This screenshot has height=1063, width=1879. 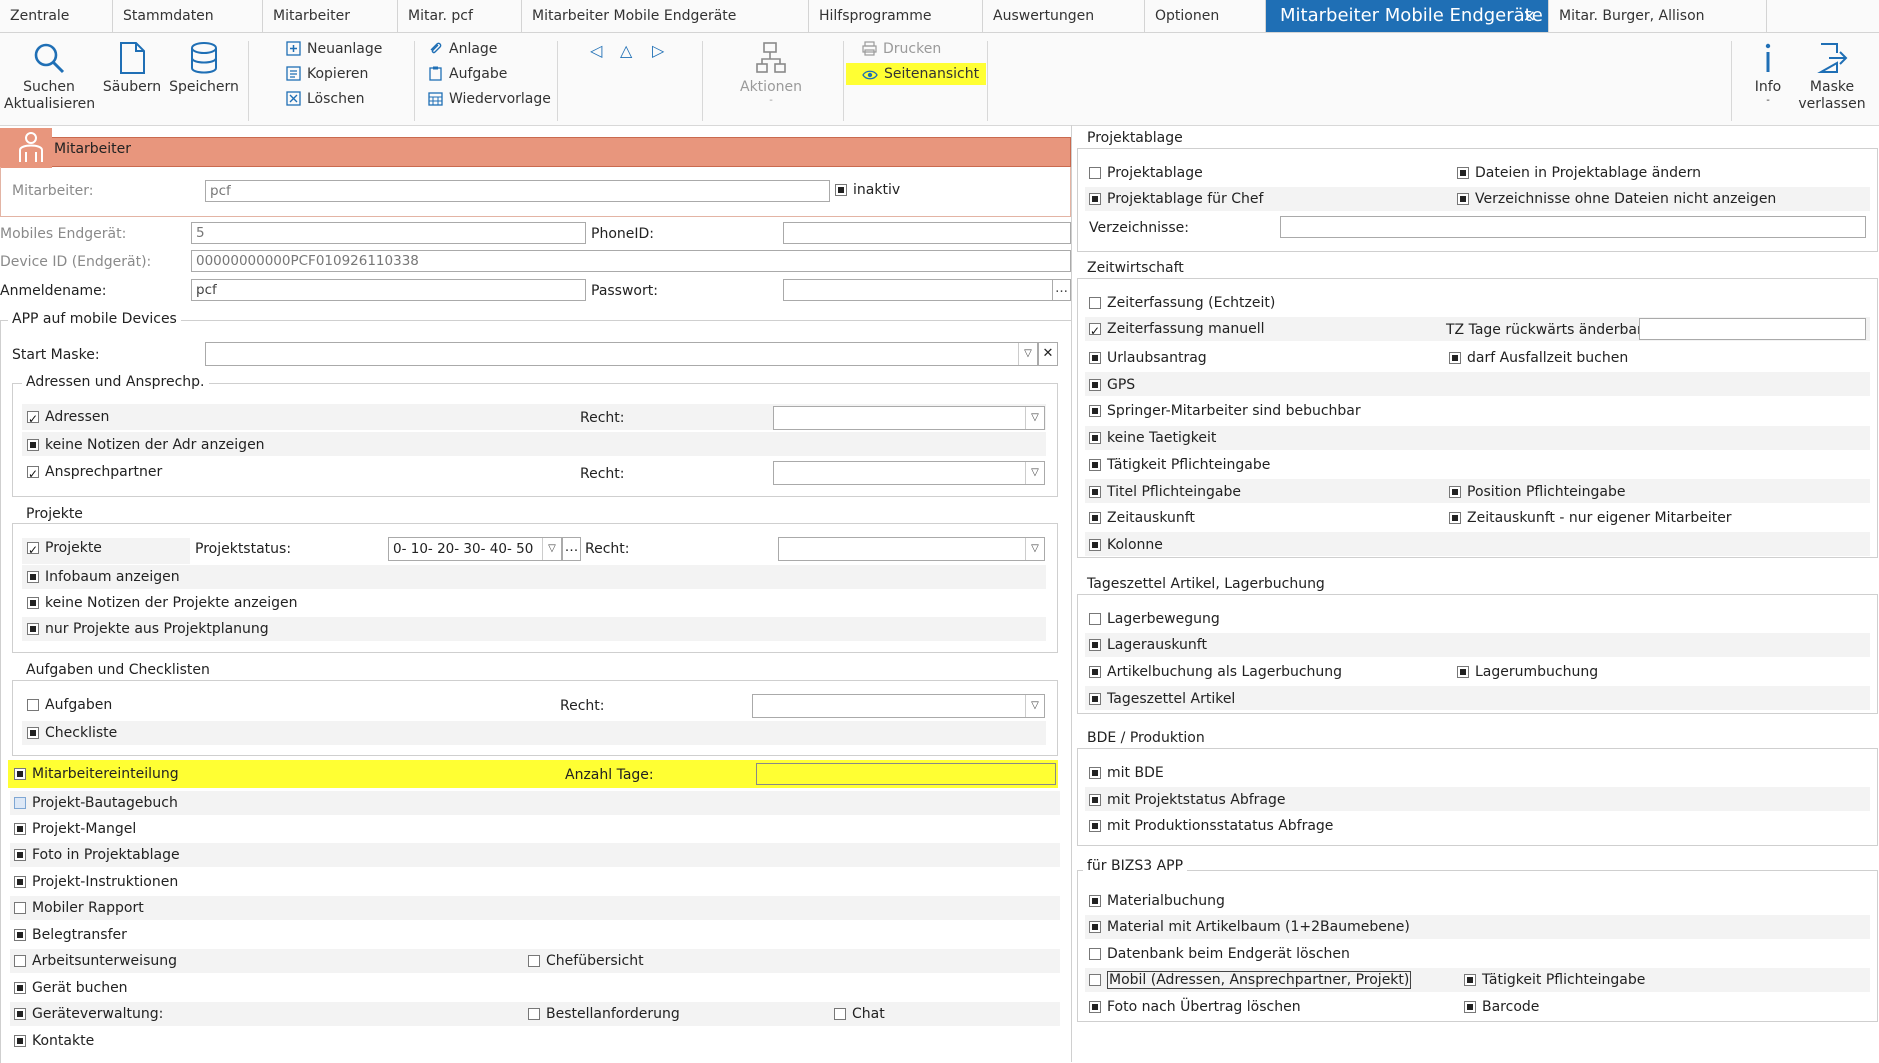 What do you see at coordinates (1148, 358) in the screenshot?
I see `vacation-checkbox: Urlaubsantrag` at bounding box center [1148, 358].